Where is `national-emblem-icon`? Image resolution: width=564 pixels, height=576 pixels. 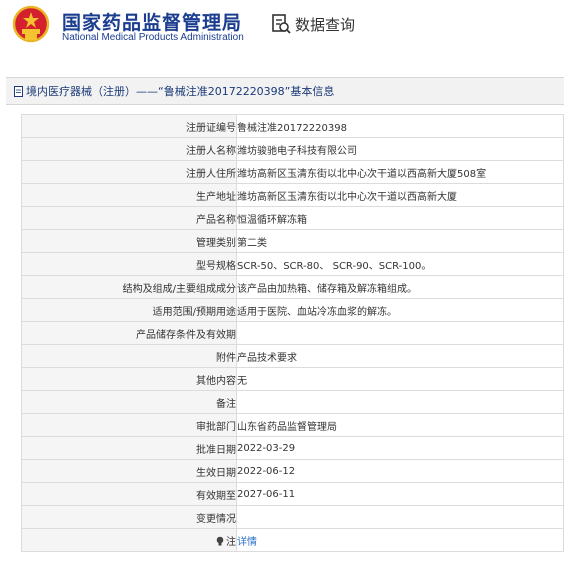 national-emblem-icon is located at coordinates (31, 24).